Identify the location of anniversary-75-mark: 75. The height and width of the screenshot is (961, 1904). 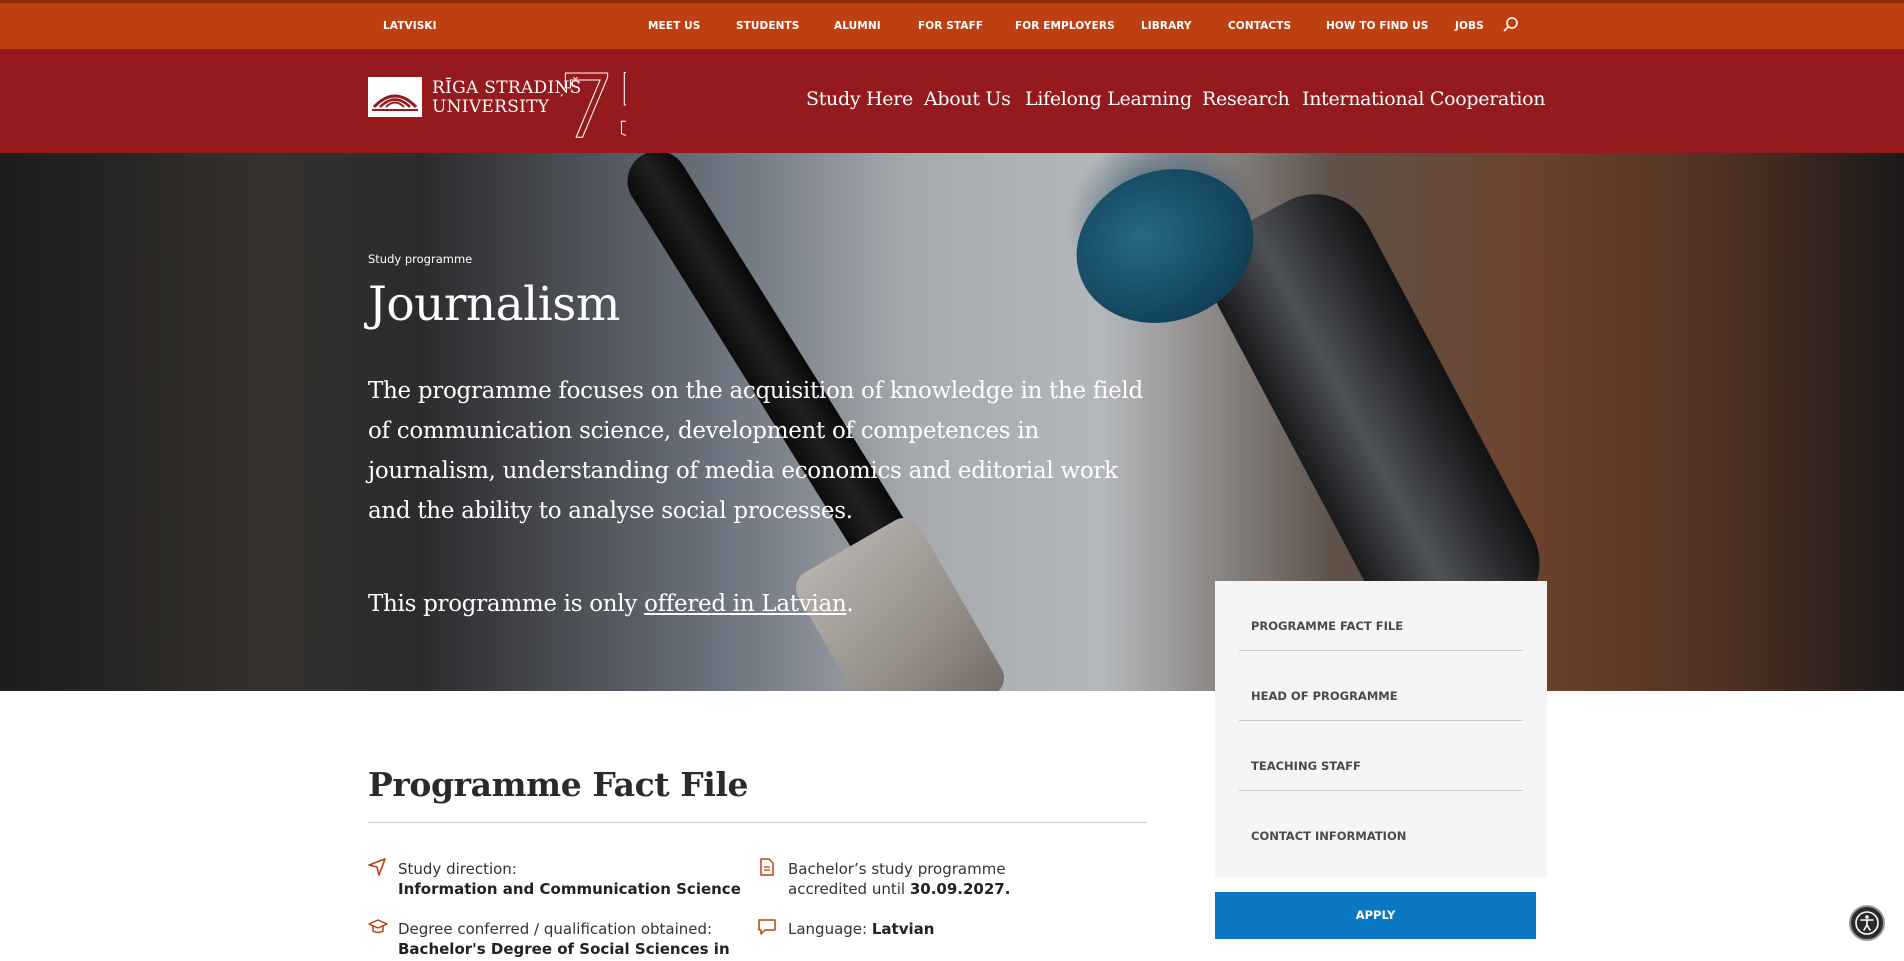
(592, 101).